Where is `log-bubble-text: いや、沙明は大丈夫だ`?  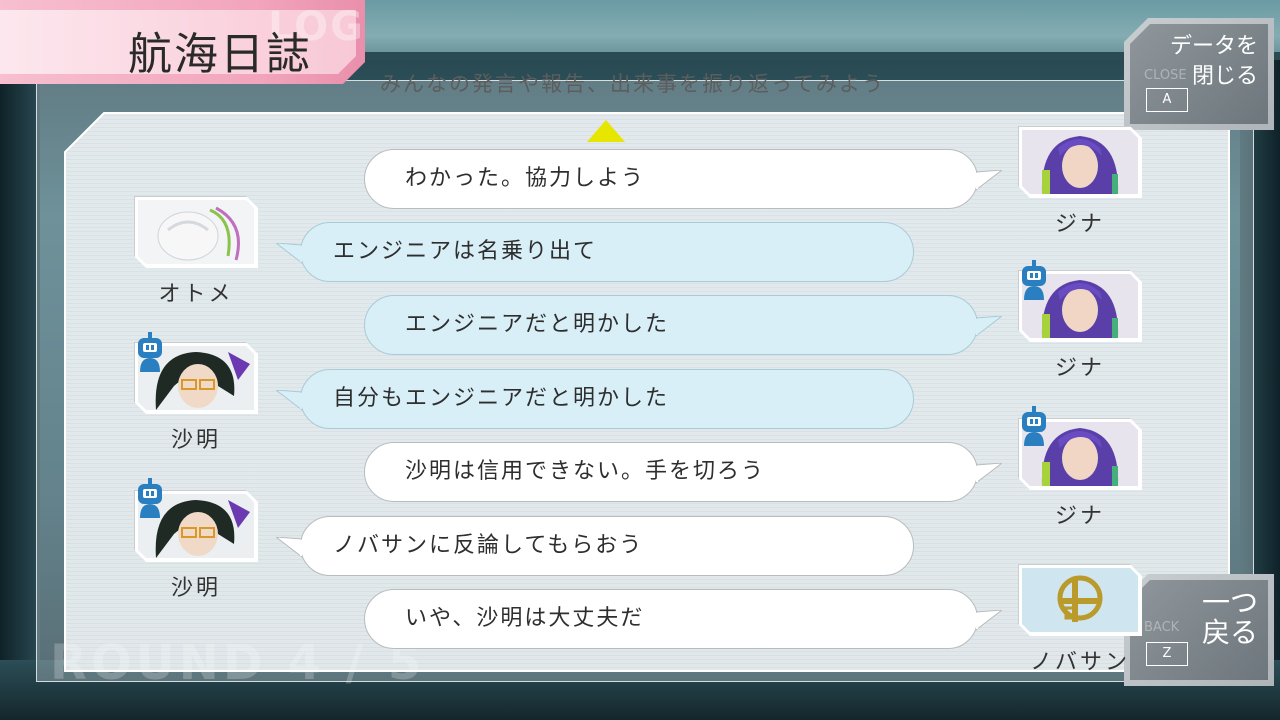
log-bubble-text: いや、沙明は大丈夫だ is located at coordinates (525, 618).